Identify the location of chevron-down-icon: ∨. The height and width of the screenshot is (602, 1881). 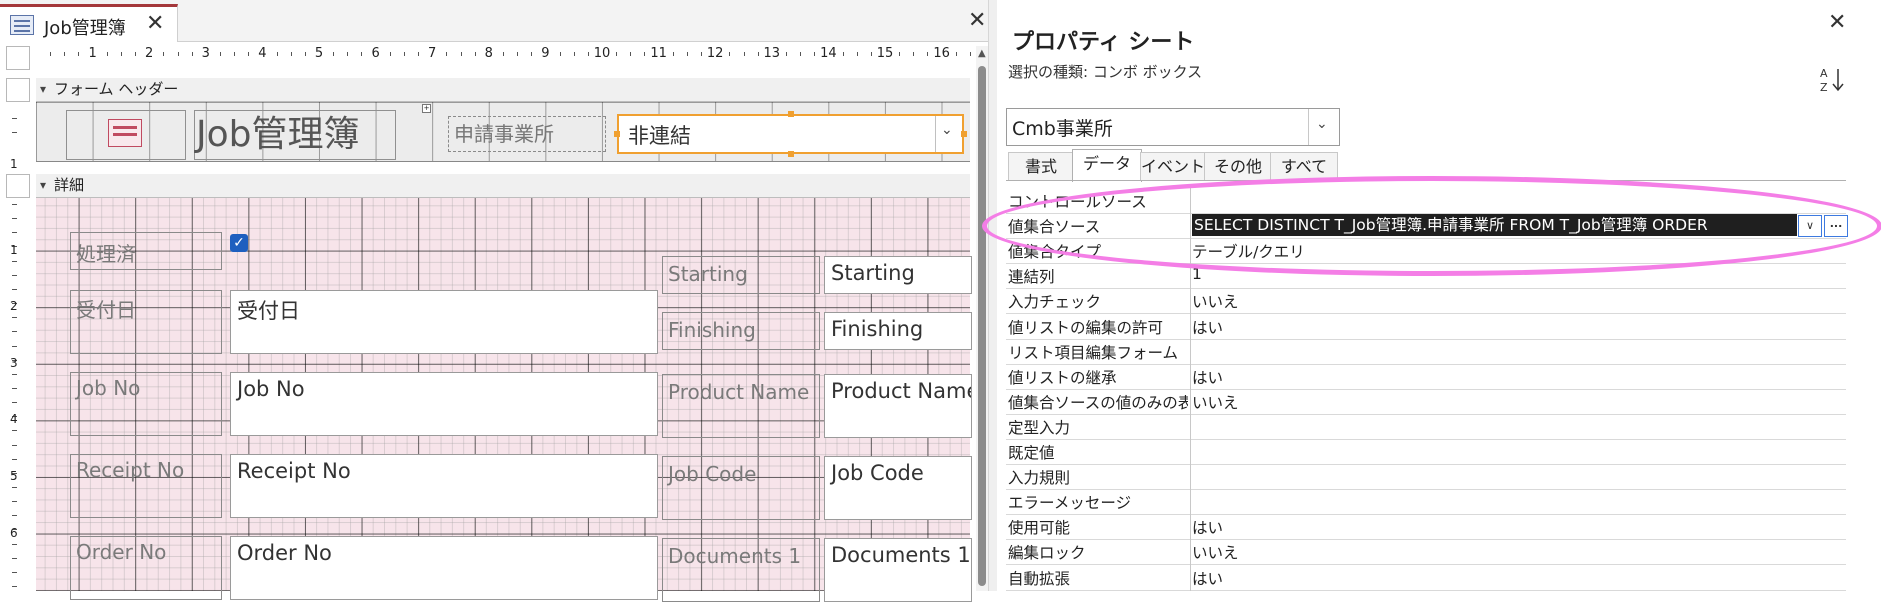
(1810, 226).